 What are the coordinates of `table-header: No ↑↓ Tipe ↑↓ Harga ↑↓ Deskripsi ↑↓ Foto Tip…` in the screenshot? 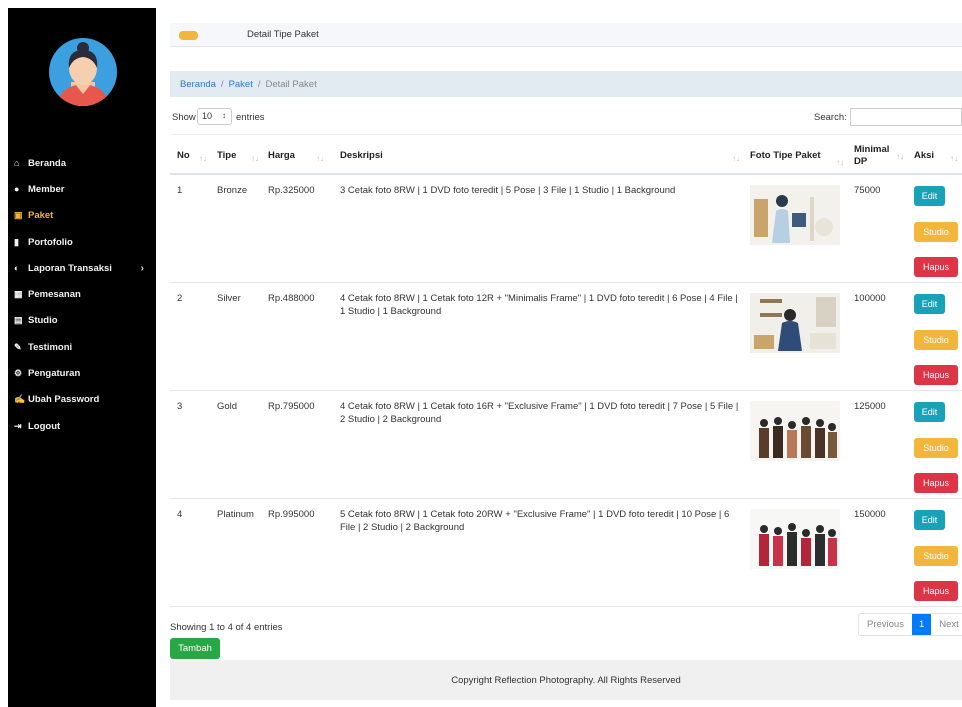 It's located at (566, 154).